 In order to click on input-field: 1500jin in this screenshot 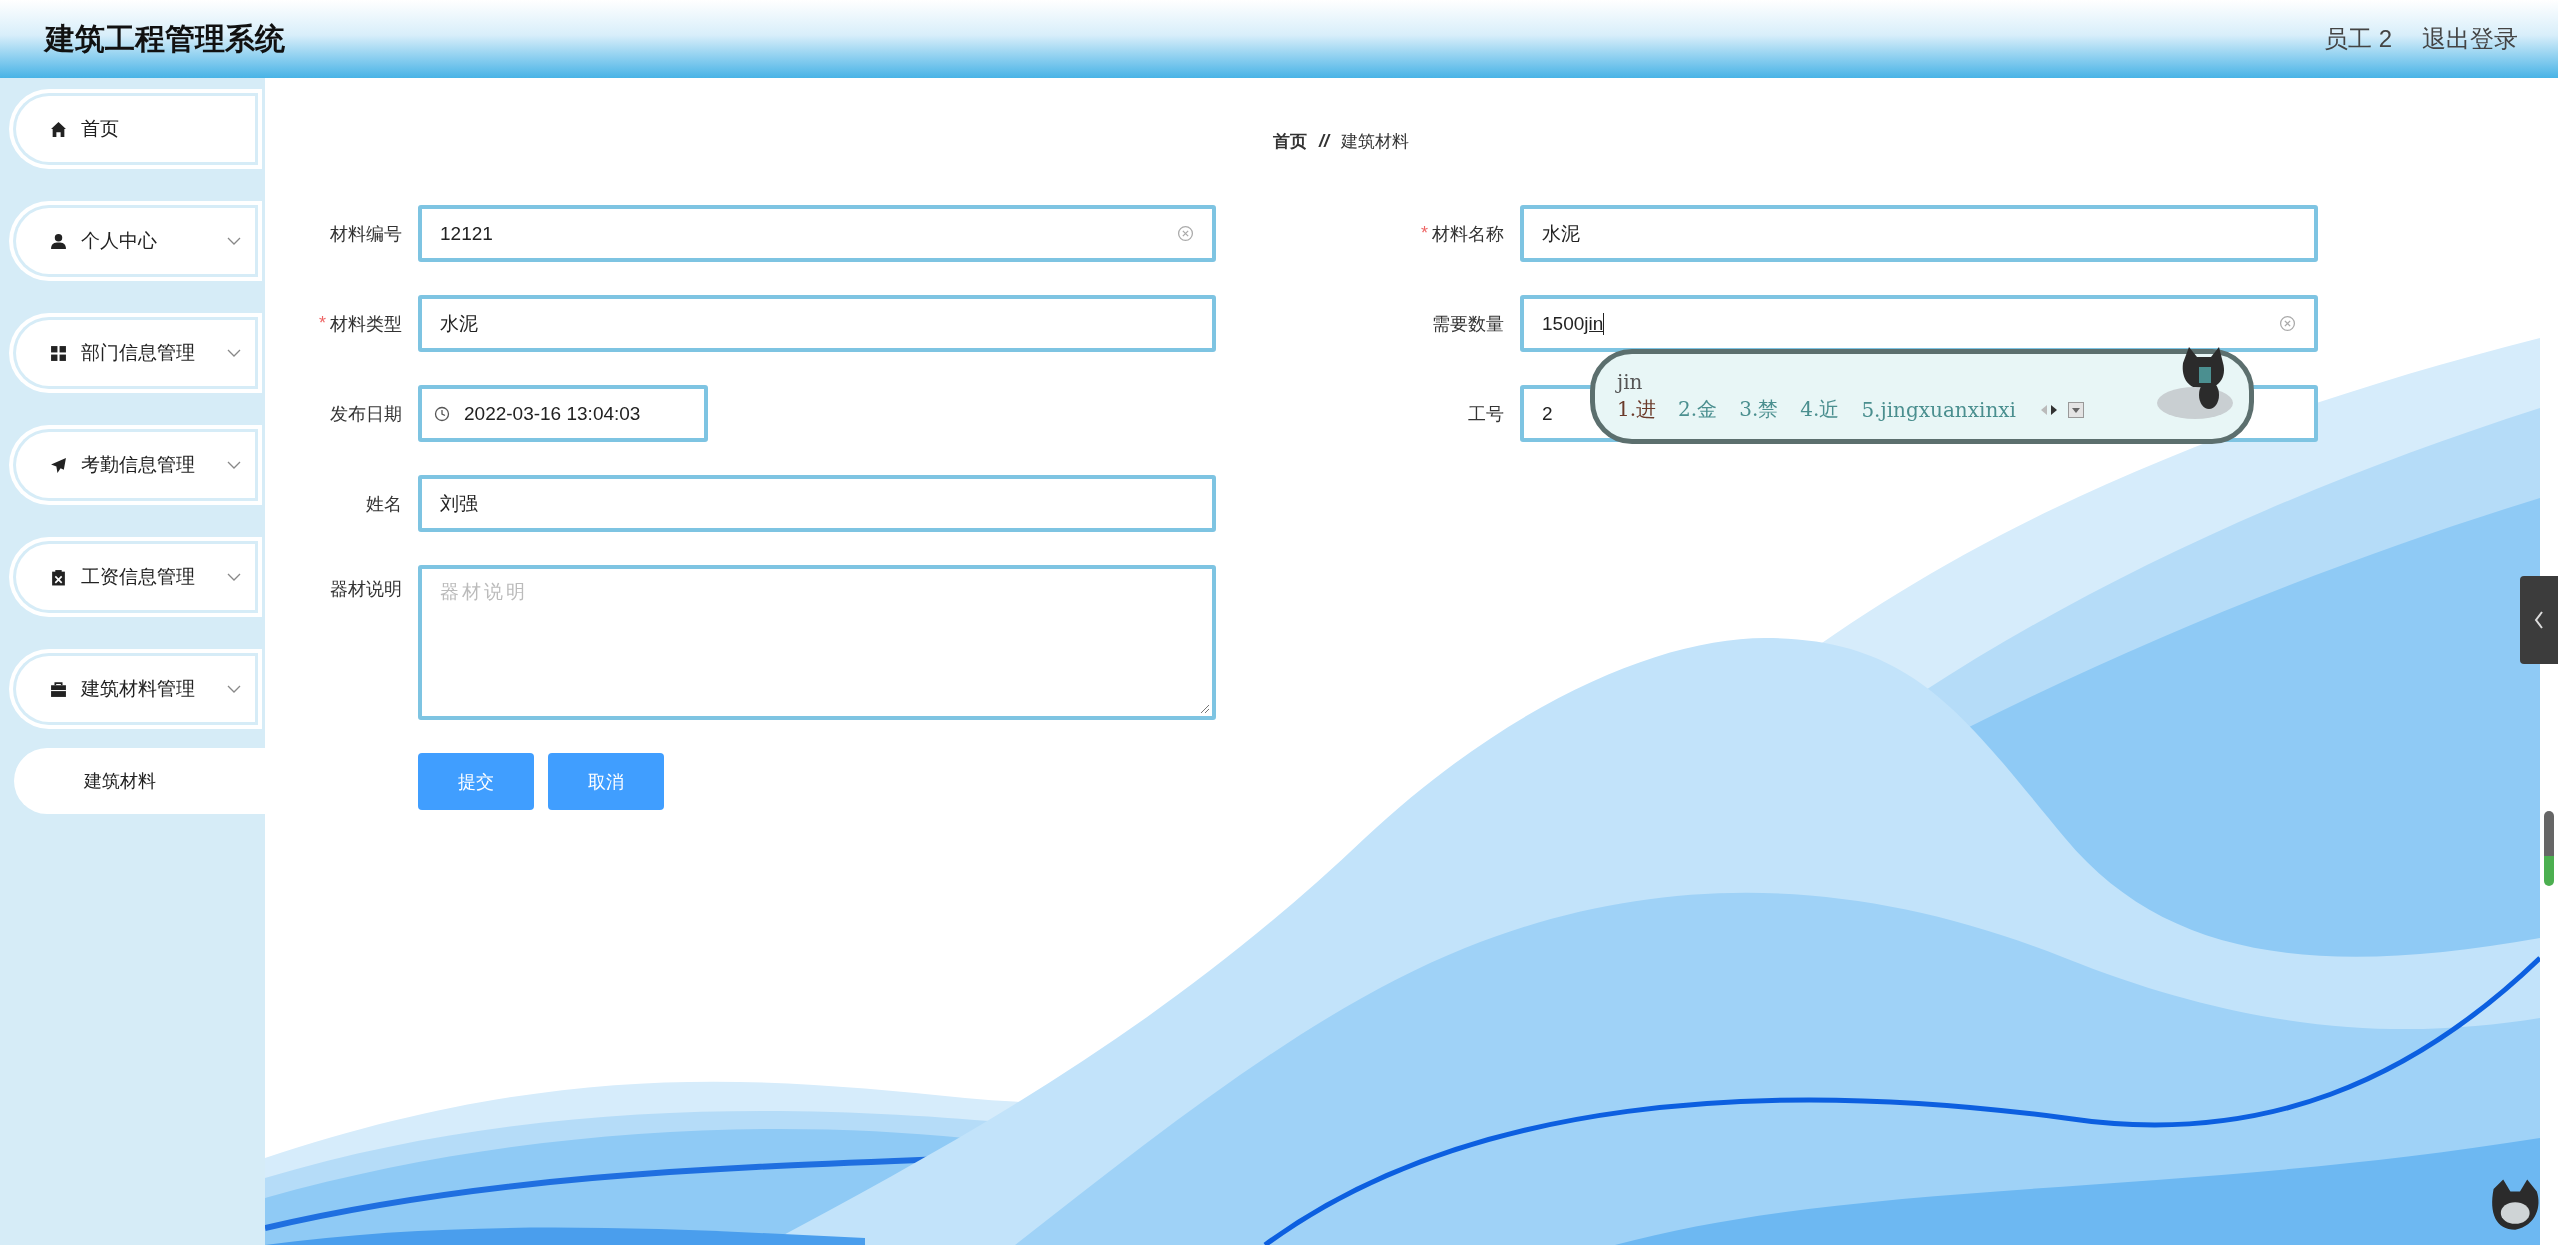, I will do `click(1919, 323)`.